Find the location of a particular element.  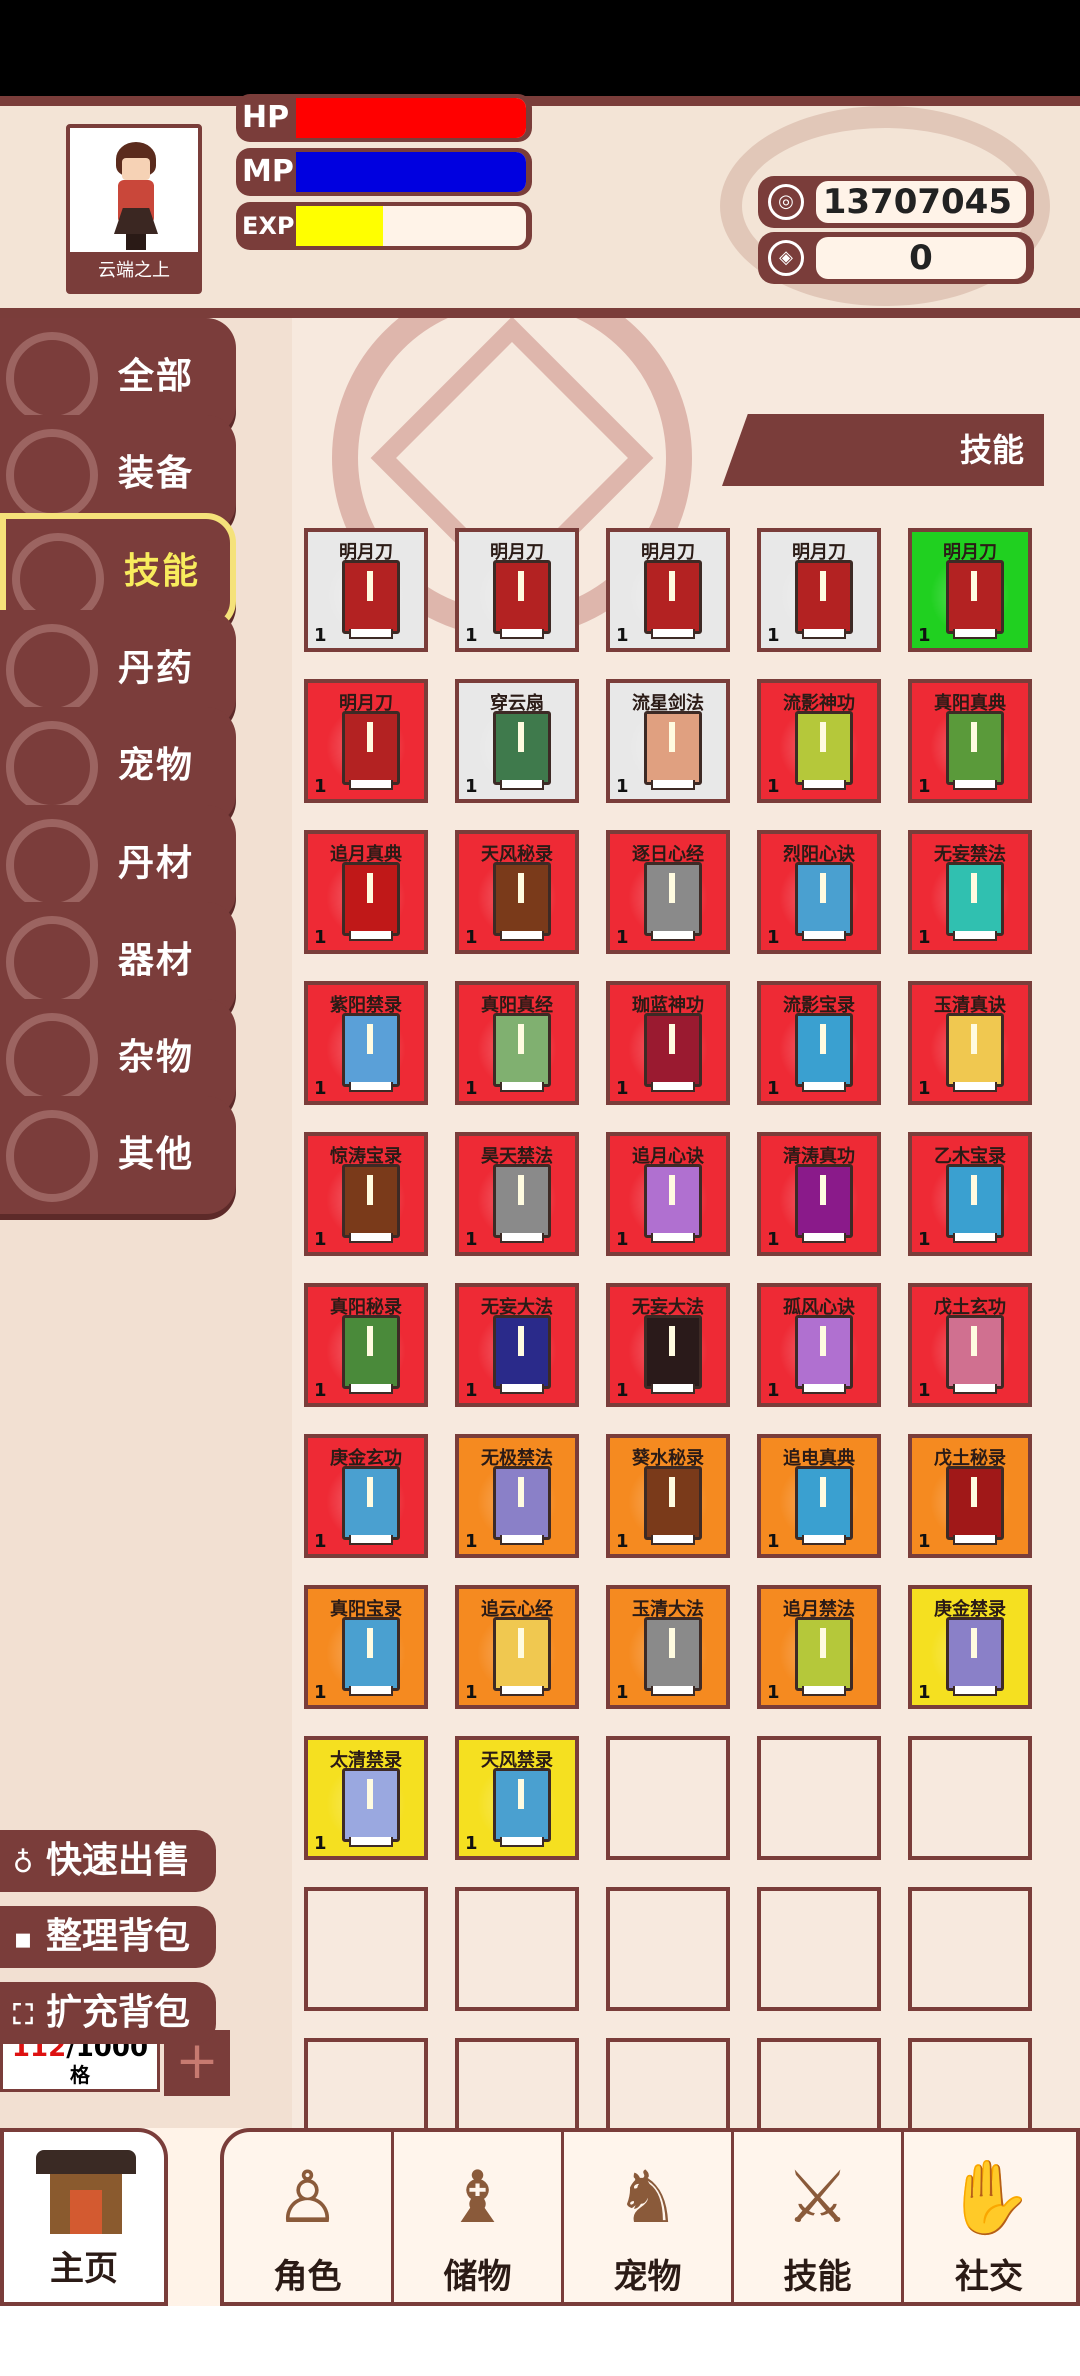

skill-book-slot: 戊土秘录 1 is located at coordinates (970, 1496).